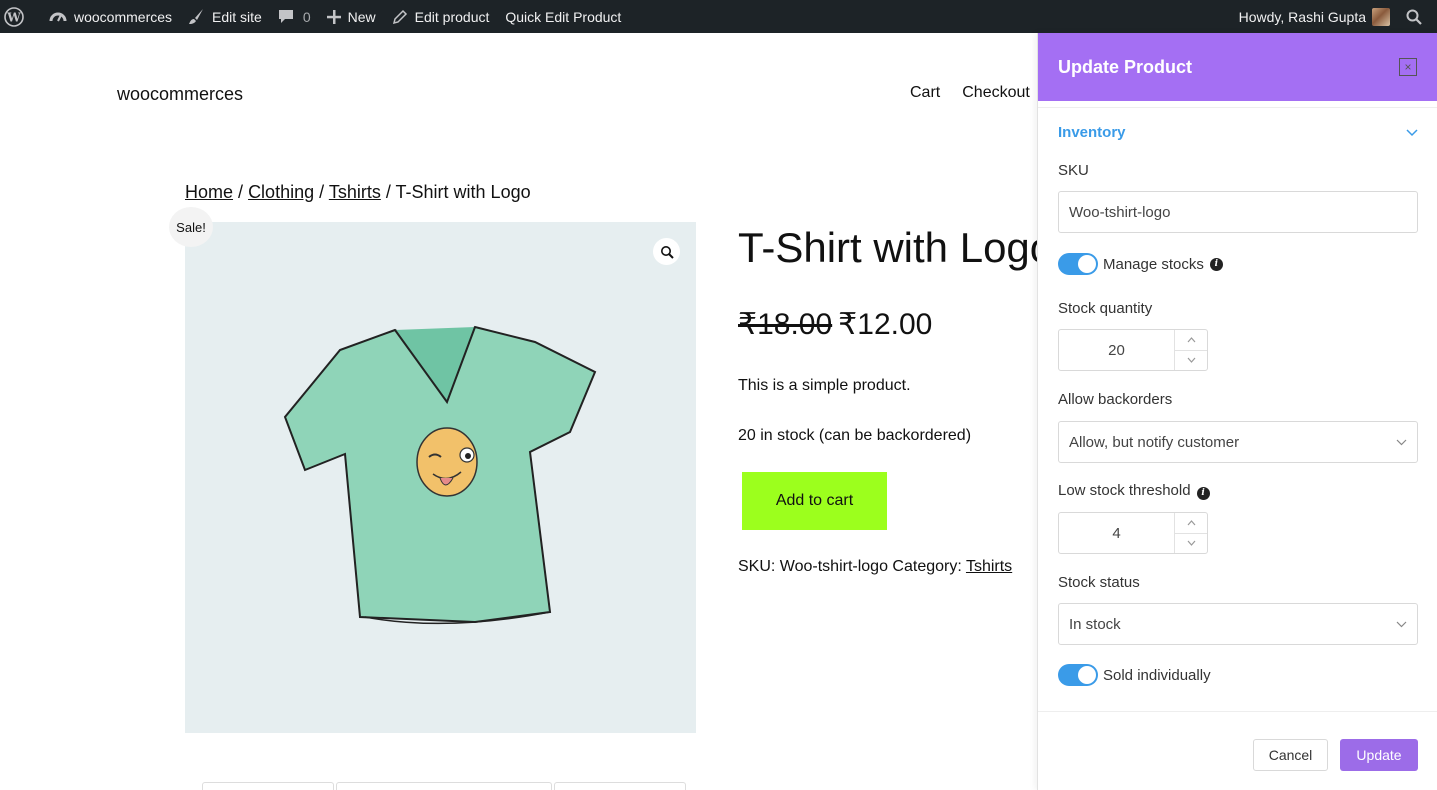 The width and height of the screenshot is (1437, 790). Describe the element at coordinates (824, 385) in the screenshot. I see `short-description: This is a simple product.` at that location.